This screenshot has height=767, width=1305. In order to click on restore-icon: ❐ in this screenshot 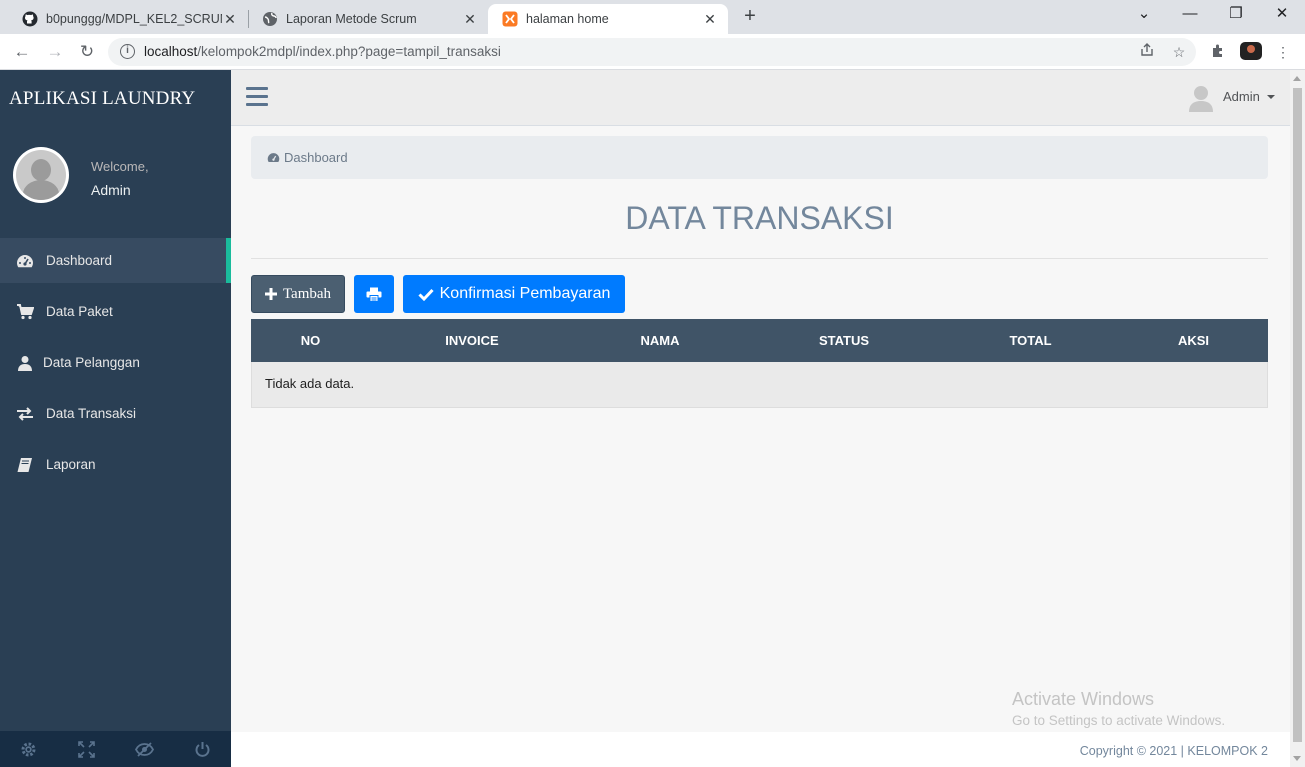, I will do `click(1236, 15)`.